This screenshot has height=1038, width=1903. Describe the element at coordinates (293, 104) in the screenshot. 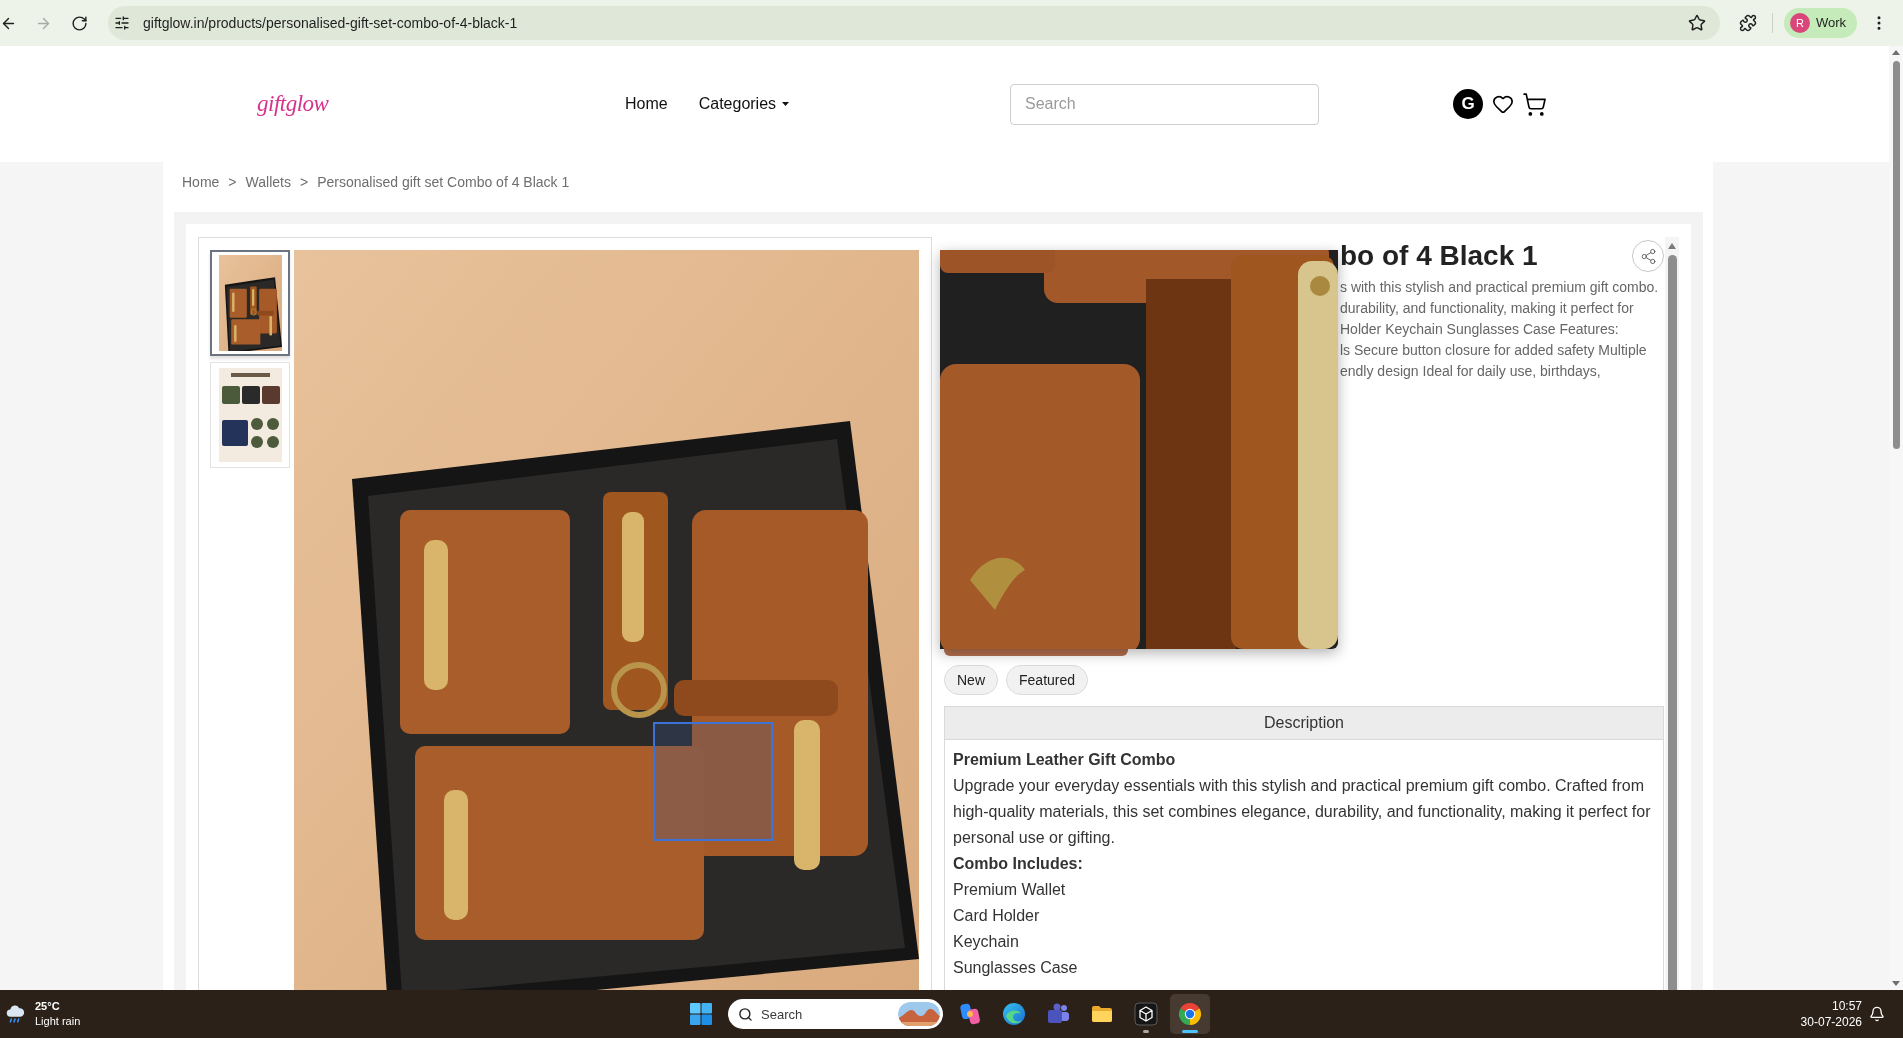

I see `site-logo: giftglow` at that location.